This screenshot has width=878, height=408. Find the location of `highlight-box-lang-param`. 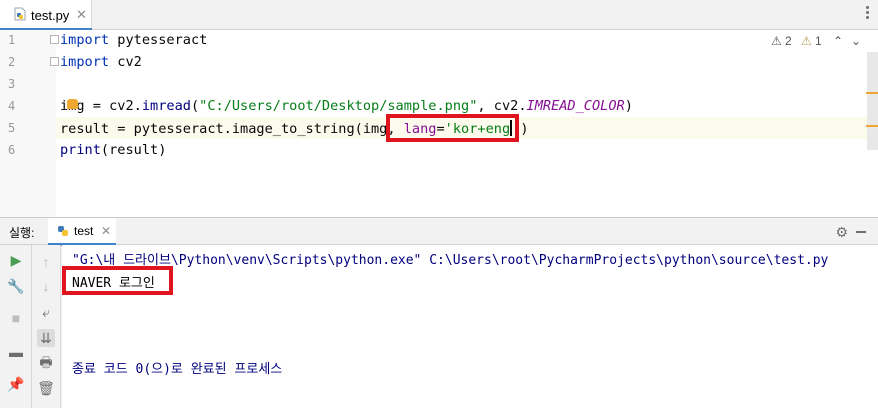

highlight-box-lang-param is located at coordinates (452, 128).